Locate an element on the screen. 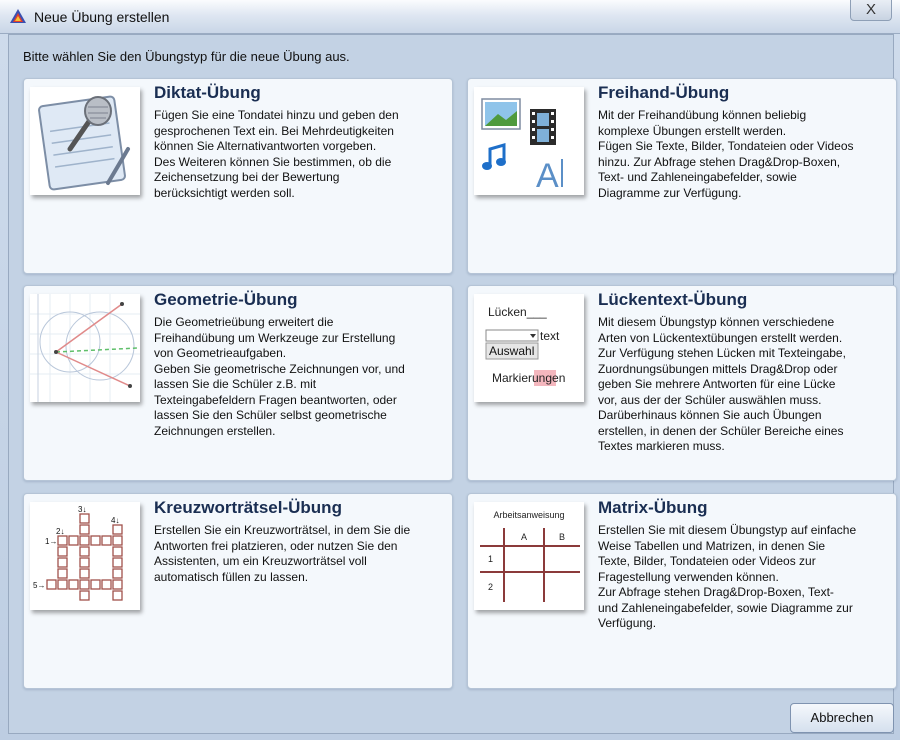  card-title: Diktat-Übung is located at coordinates (207, 92).